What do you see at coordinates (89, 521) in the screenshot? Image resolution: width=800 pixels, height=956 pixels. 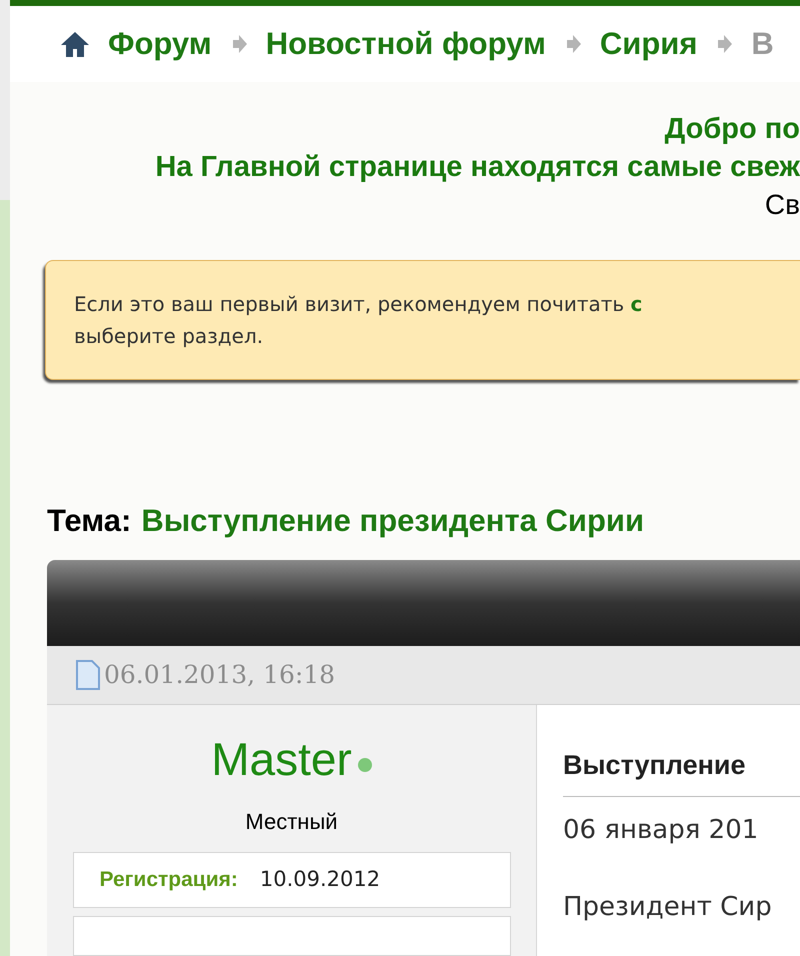 I see `topic-label: Тема:` at bounding box center [89, 521].